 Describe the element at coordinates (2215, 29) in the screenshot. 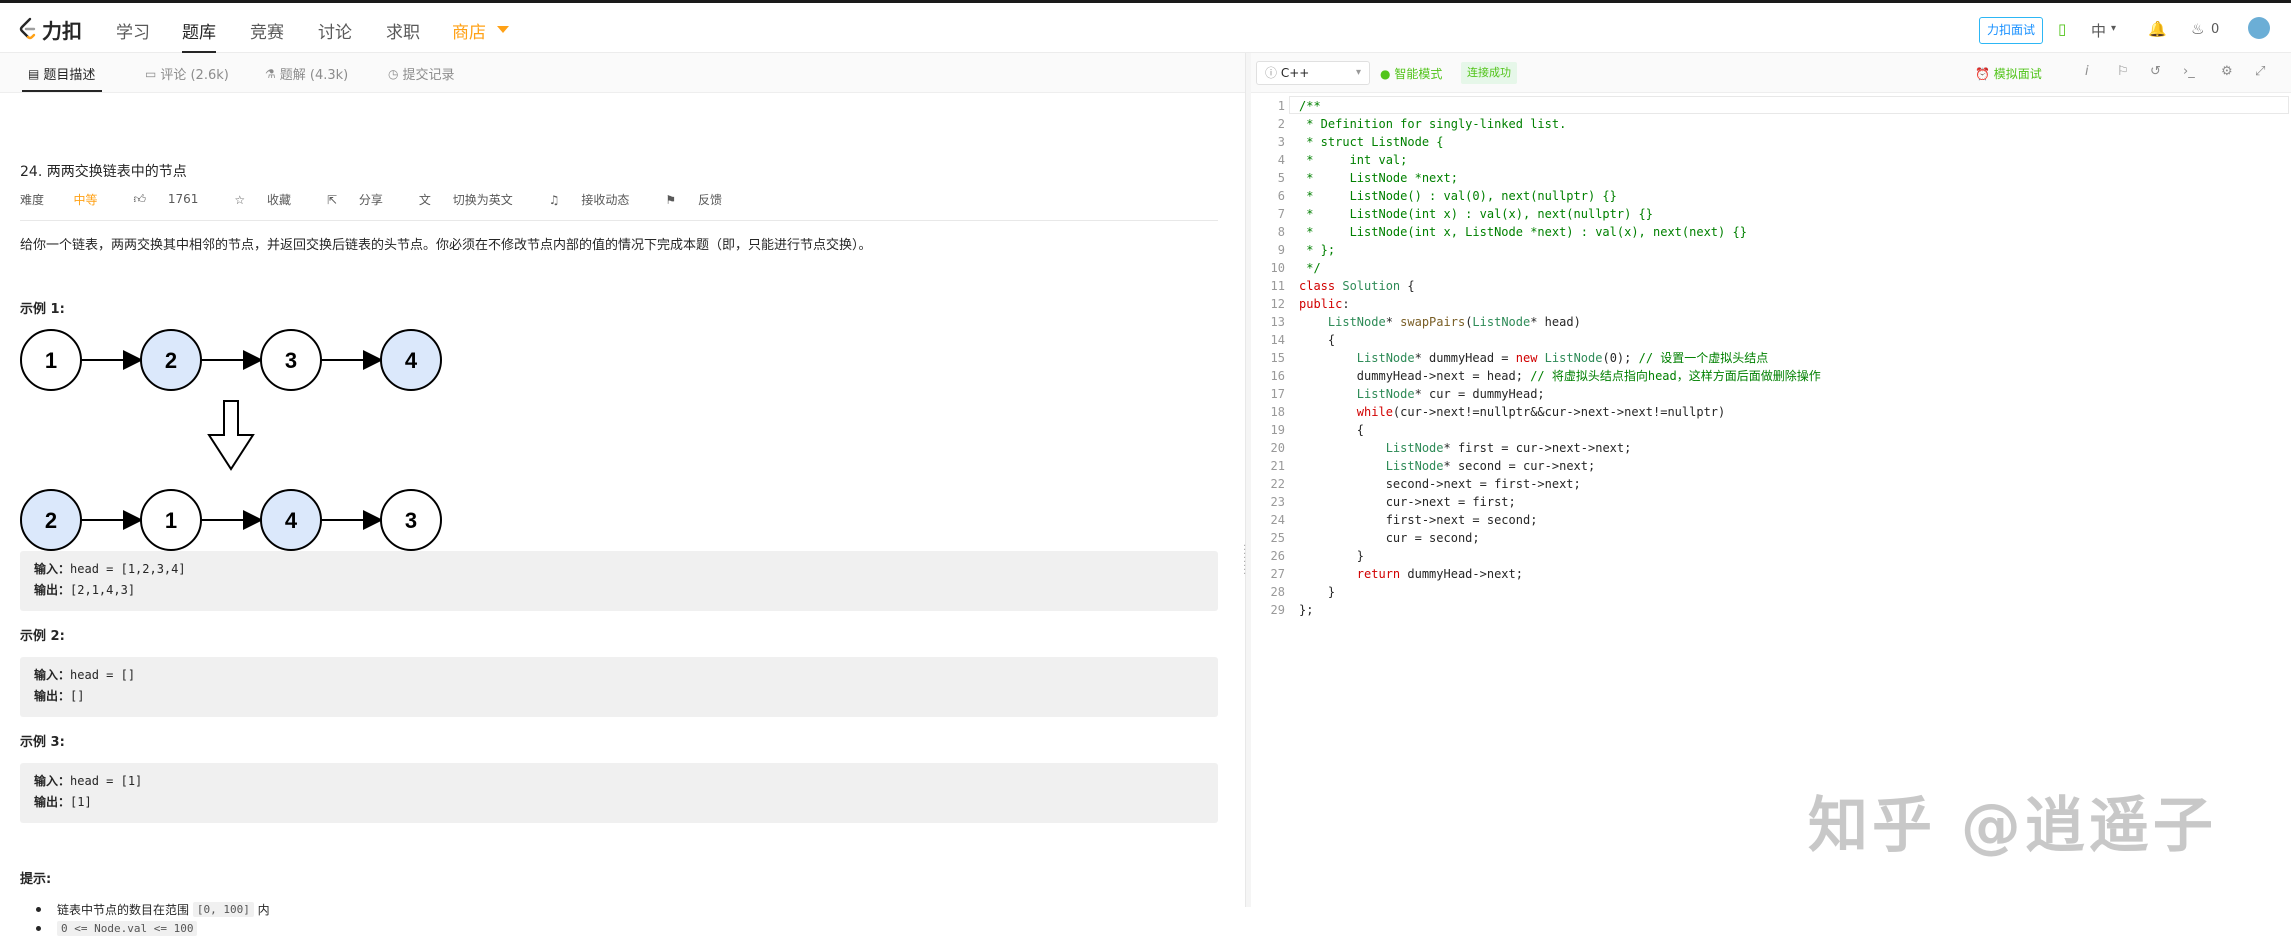

I see `fire-count: 0` at that location.